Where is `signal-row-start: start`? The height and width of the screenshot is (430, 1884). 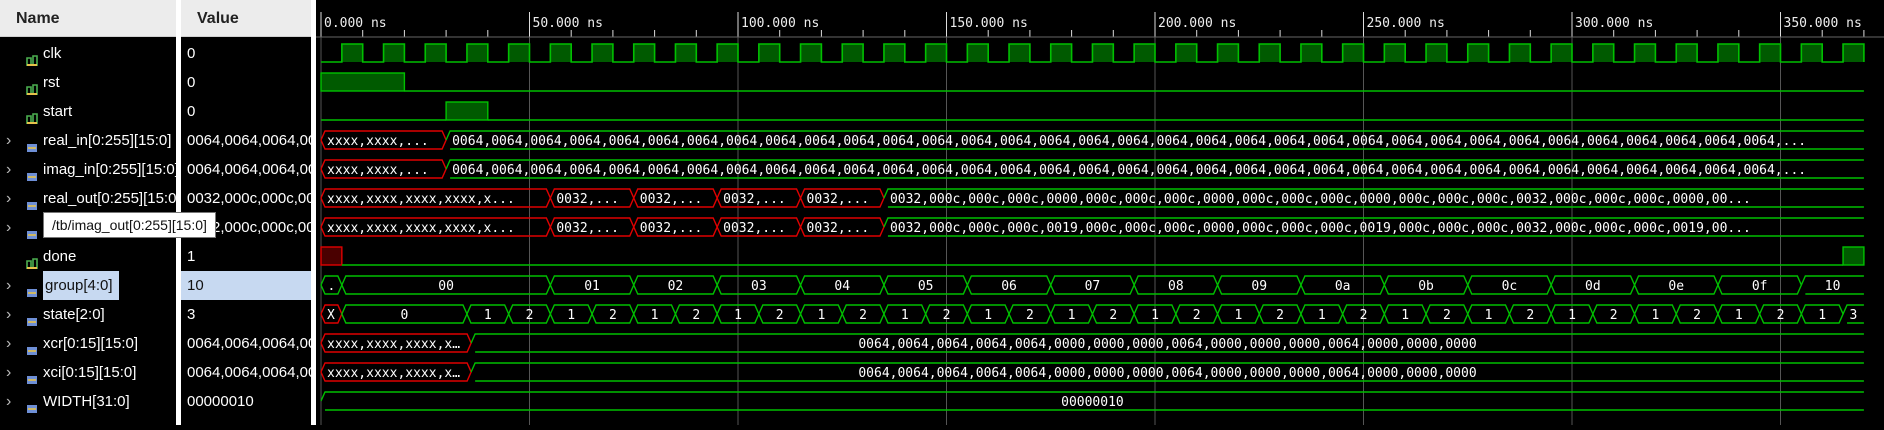
signal-row-start: start is located at coordinates (88, 111).